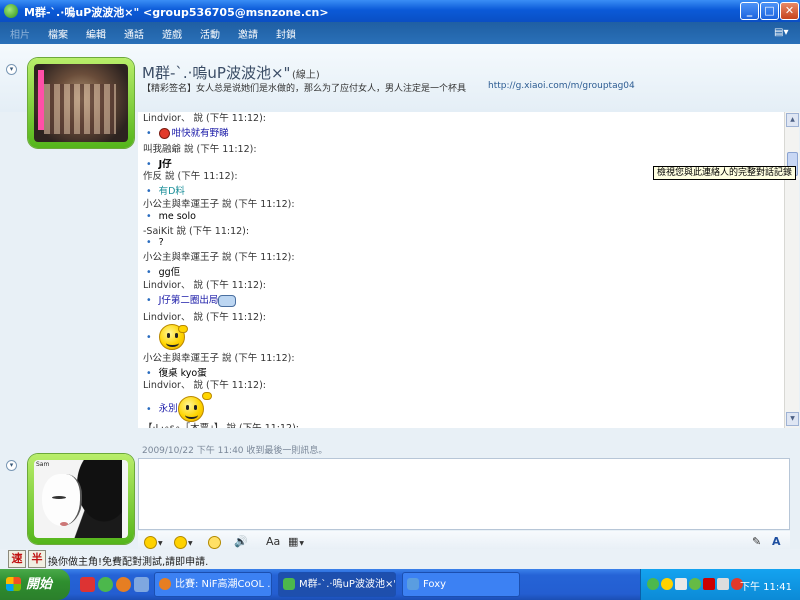 The image size is (800, 600). Describe the element at coordinates (304, 89) in the screenshot. I see `personal-message: 【精彩签名】女人总是说她们是水做的，那么为了应付女人，男人注定是一个杯具` at that location.